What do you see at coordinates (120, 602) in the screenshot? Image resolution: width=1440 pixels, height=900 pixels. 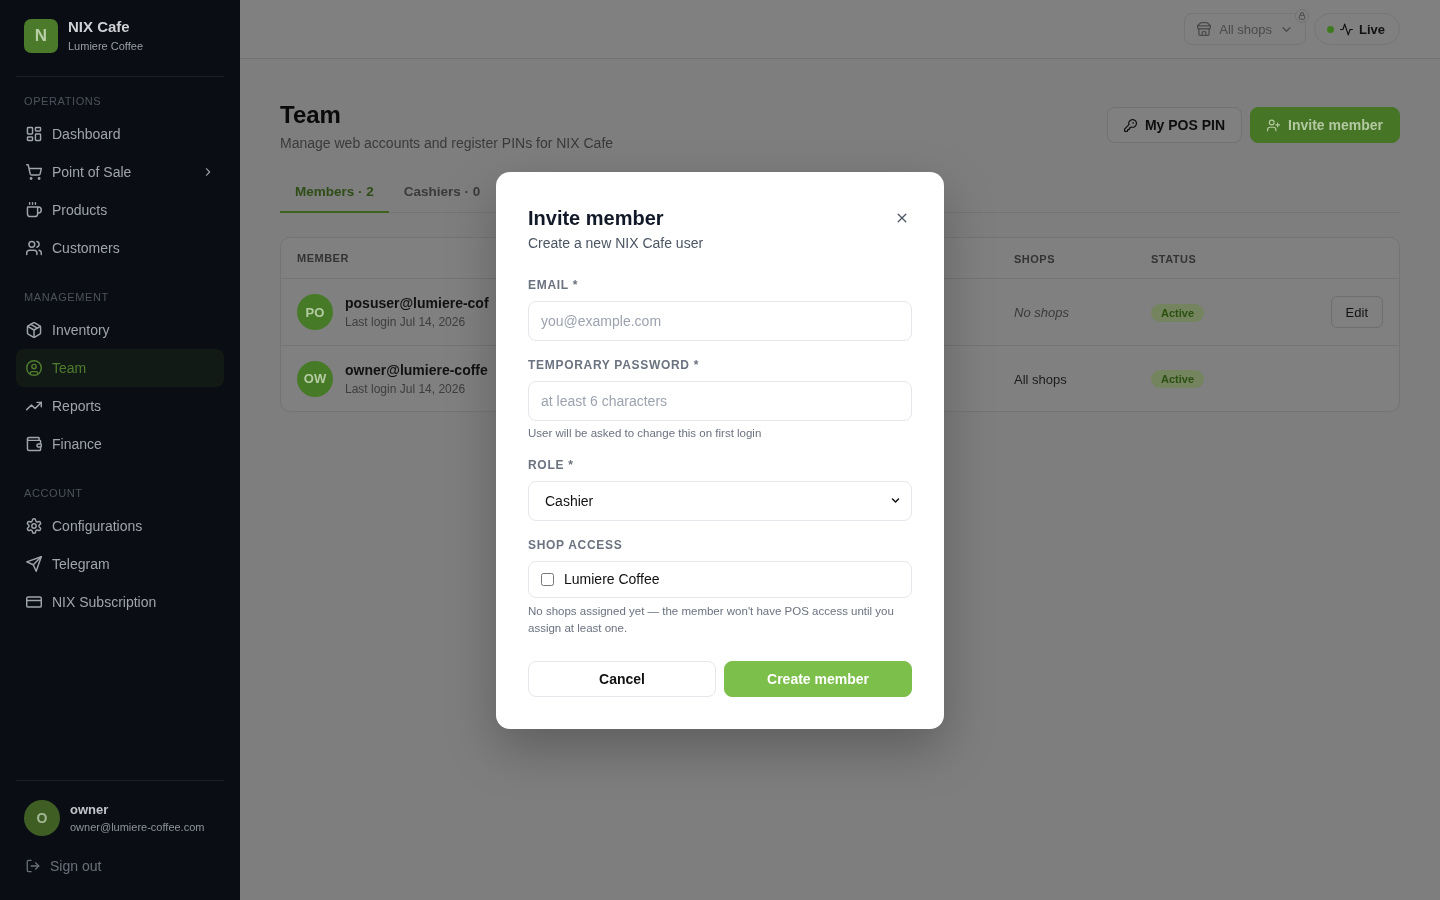 I see `nav-item: NIX Subscription` at bounding box center [120, 602].